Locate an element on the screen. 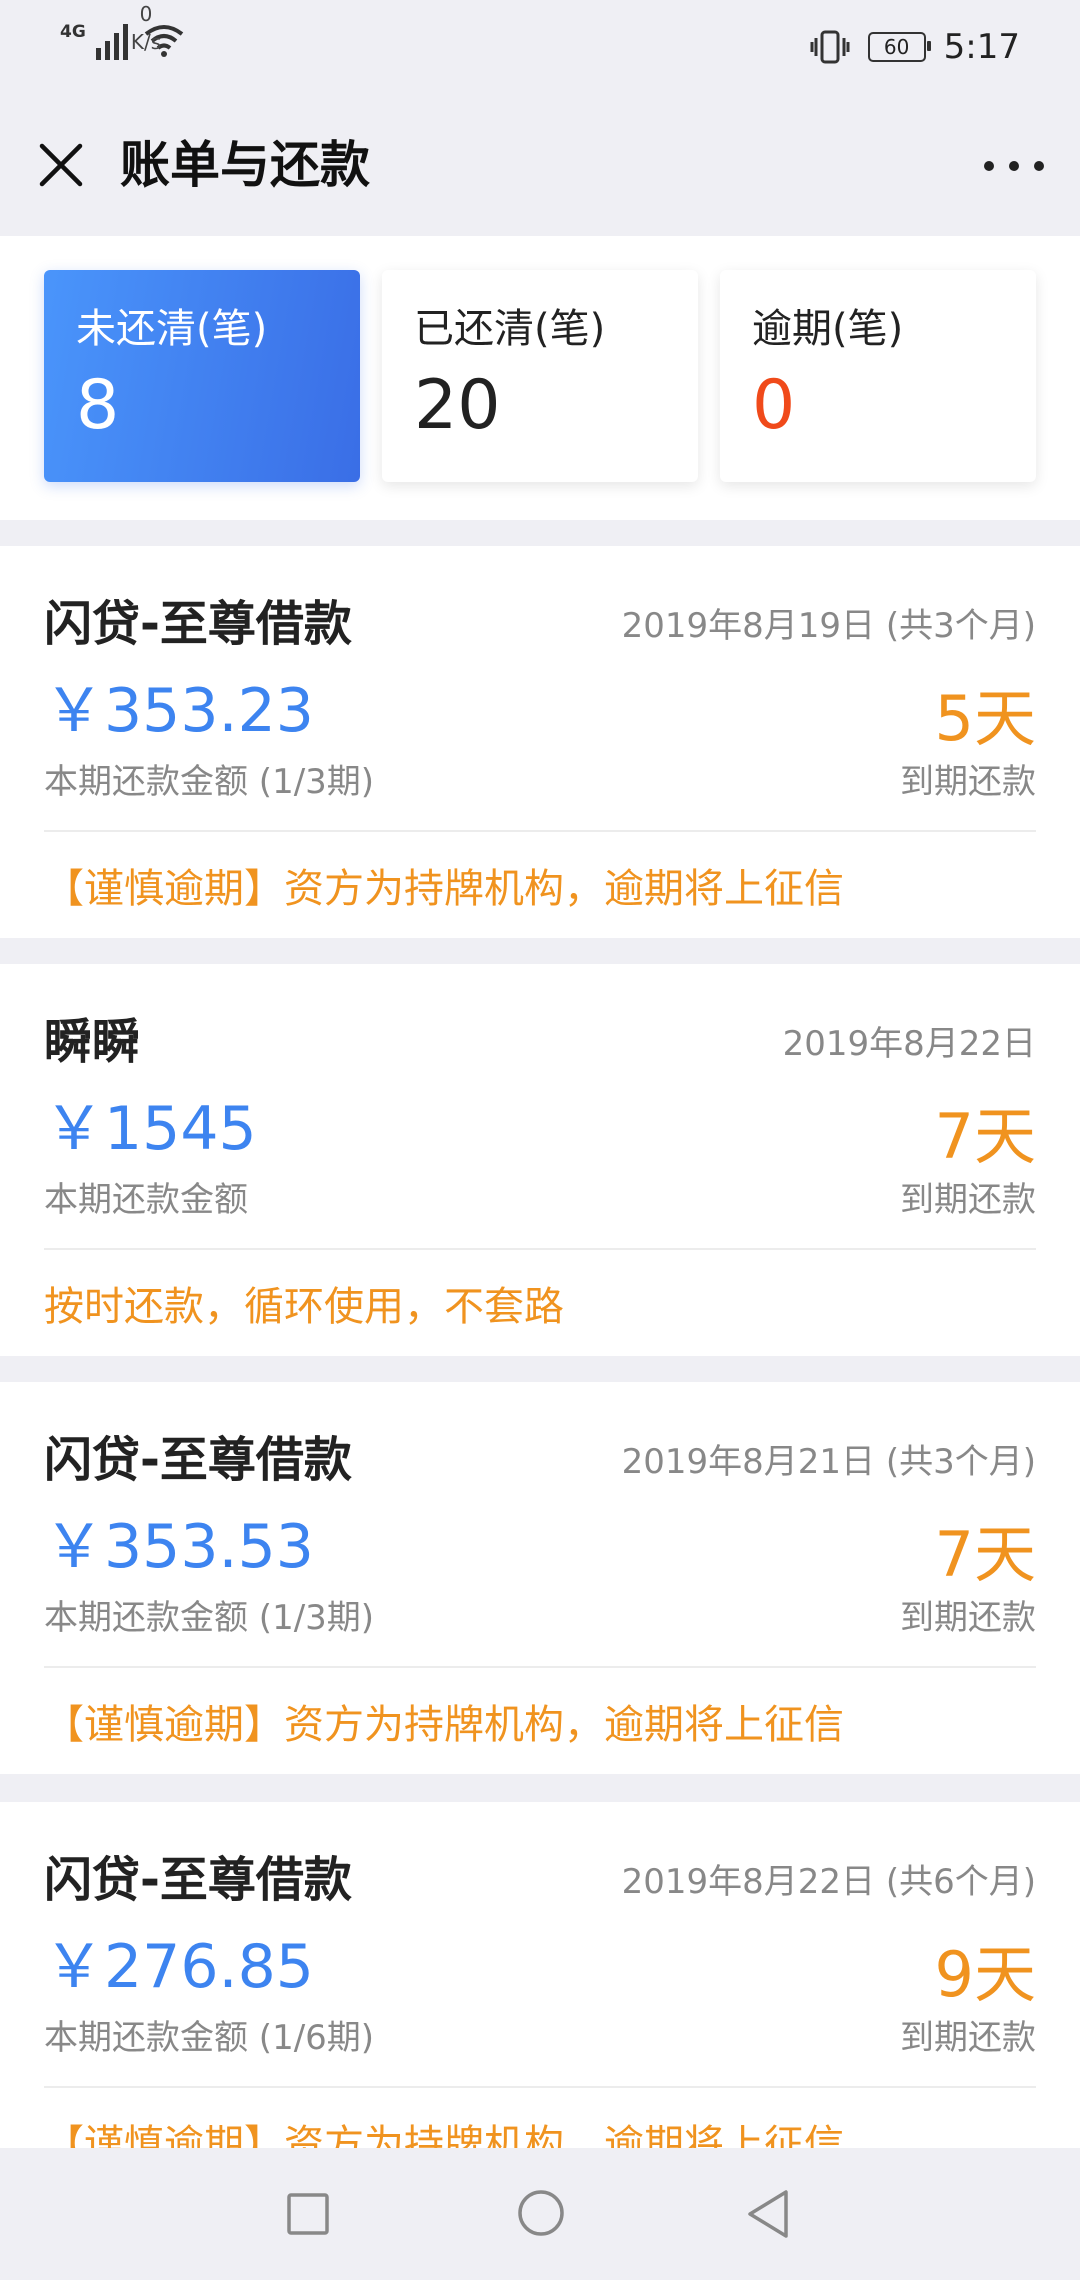 Image resolution: width=1080 pixels, height=2280 pixels. stat-value: 20 is located at coordinates (457, 405).